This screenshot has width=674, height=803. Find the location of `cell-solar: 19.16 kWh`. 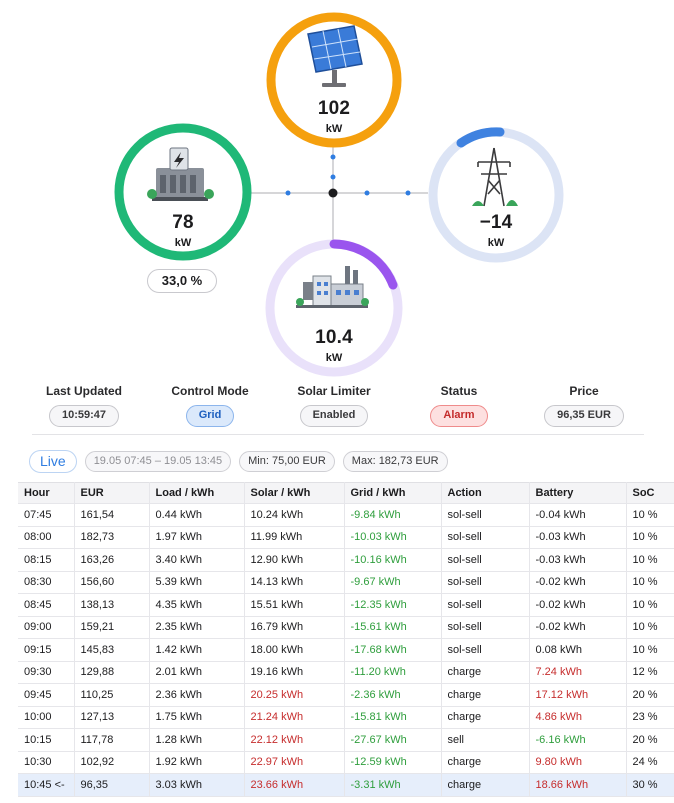

cell-solar: 19.16 kWh is located at coordinates (294, 672).